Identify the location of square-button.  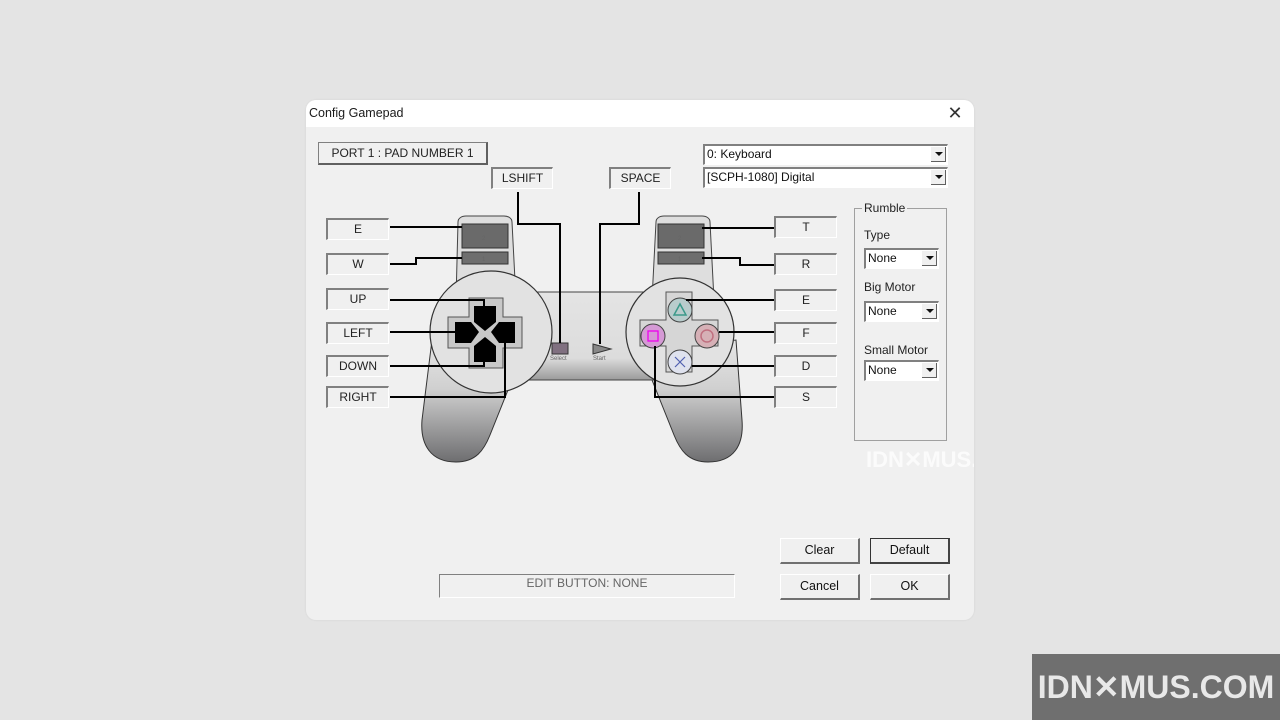
(653, 336).